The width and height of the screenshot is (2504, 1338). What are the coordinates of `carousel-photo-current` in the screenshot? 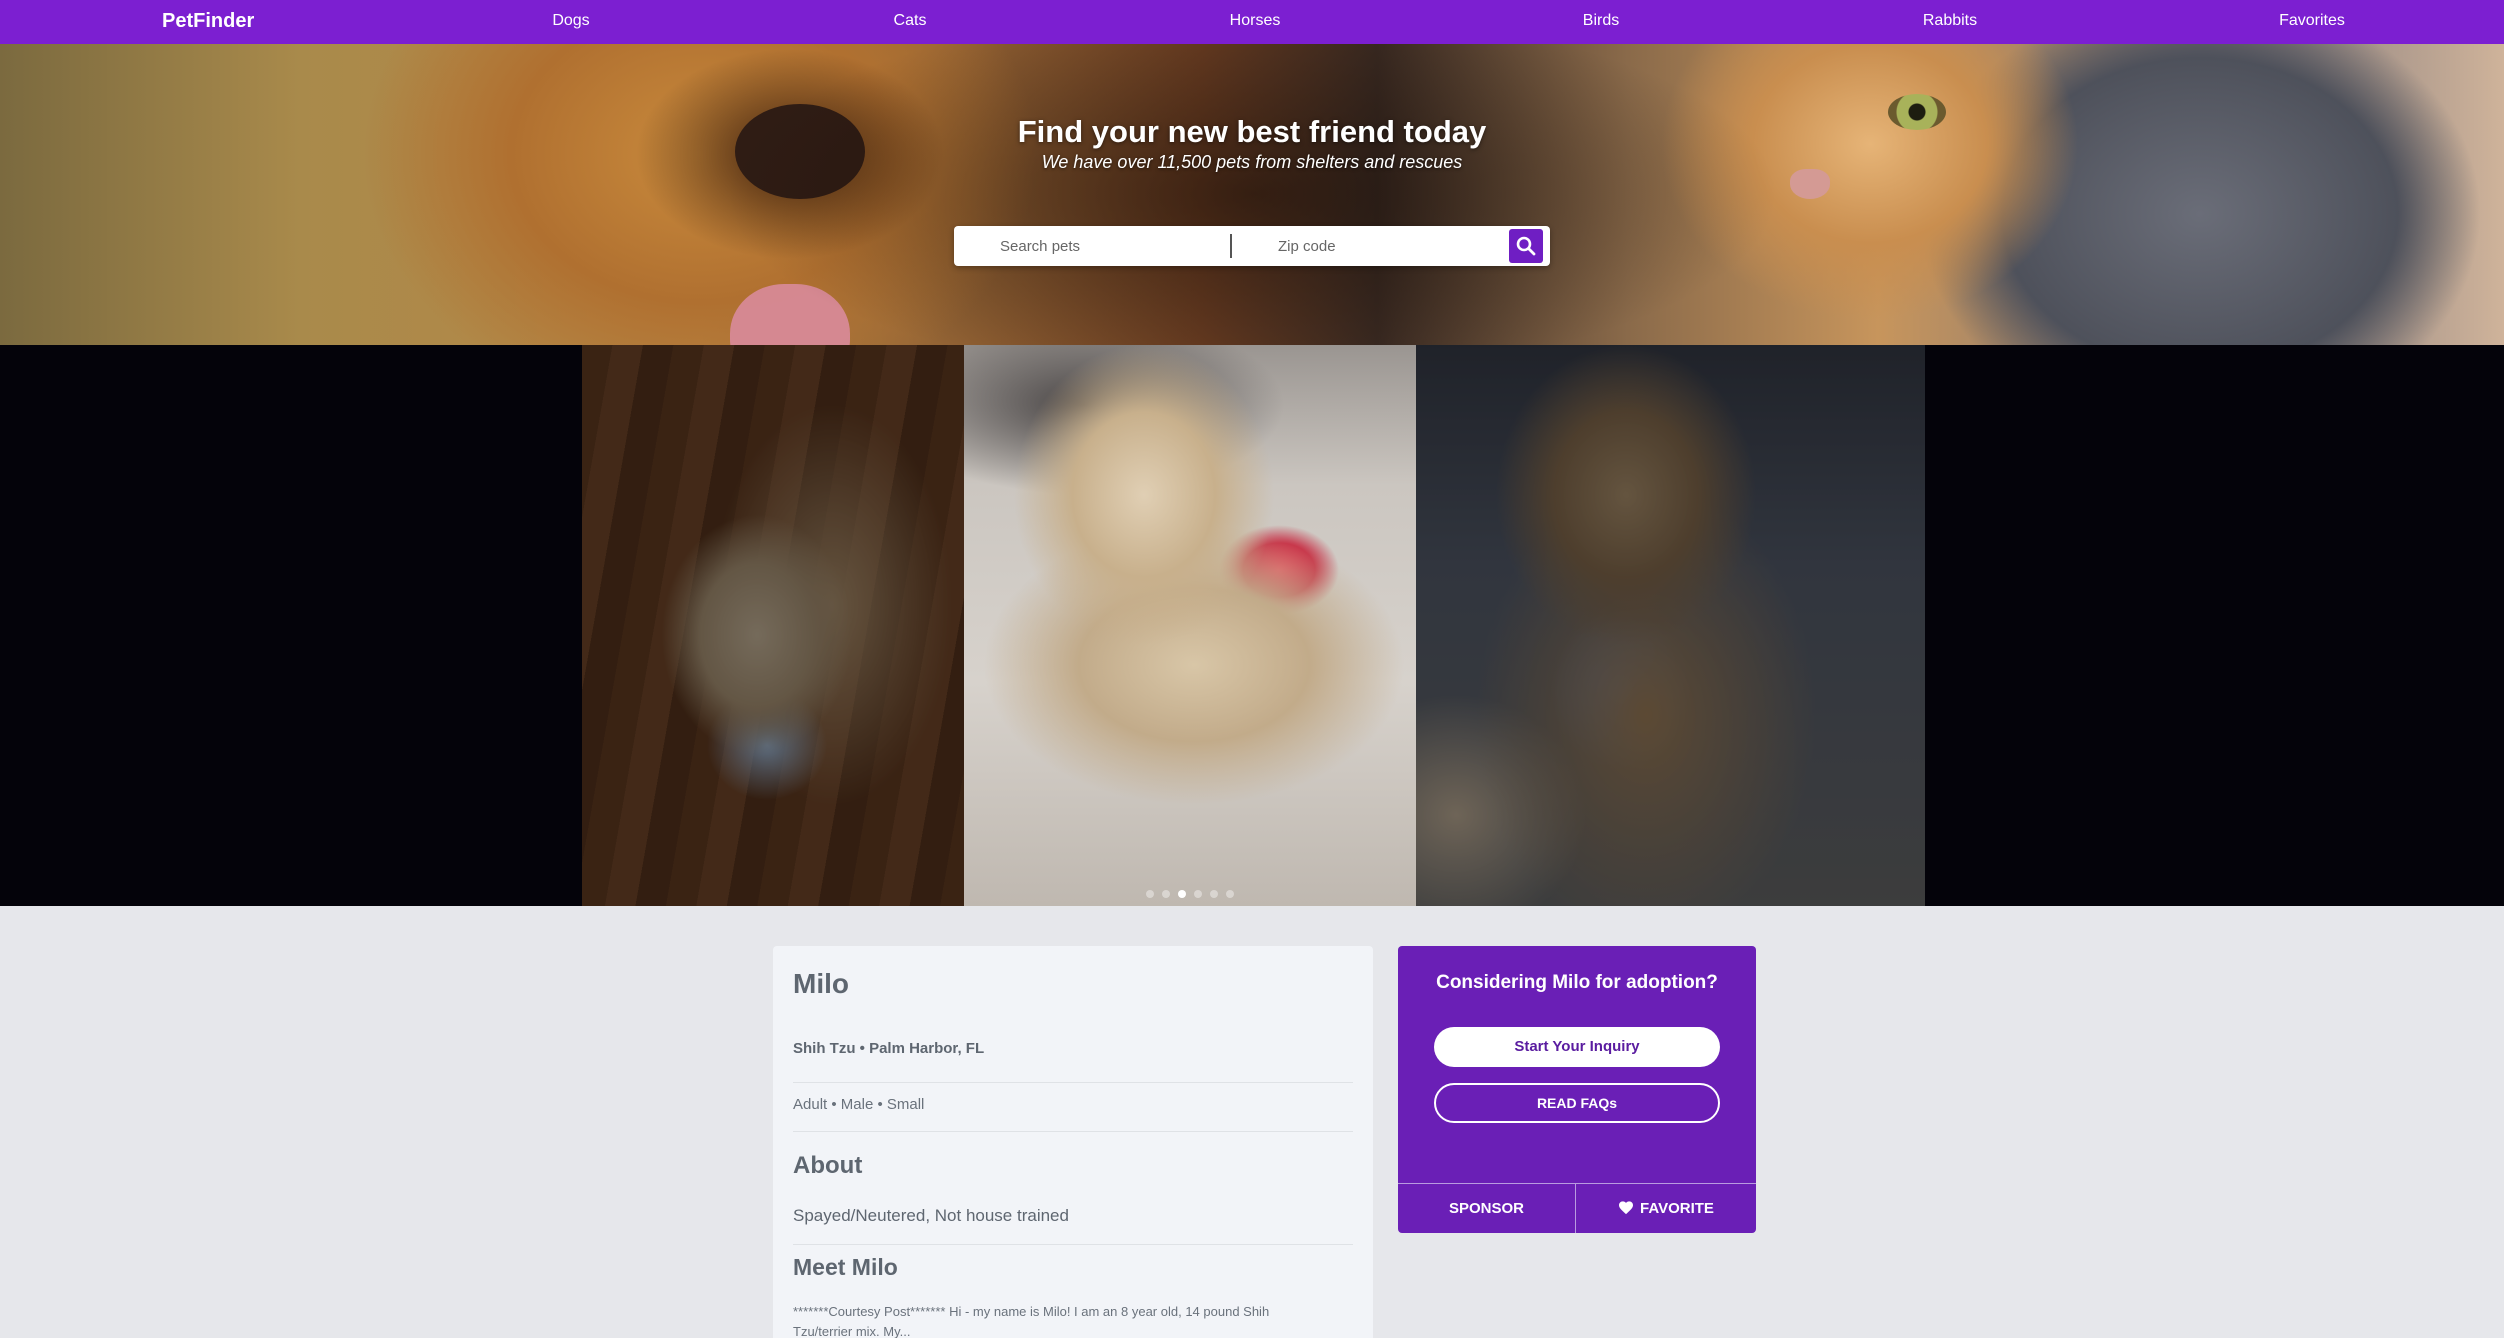 It's located at (1190, 625).